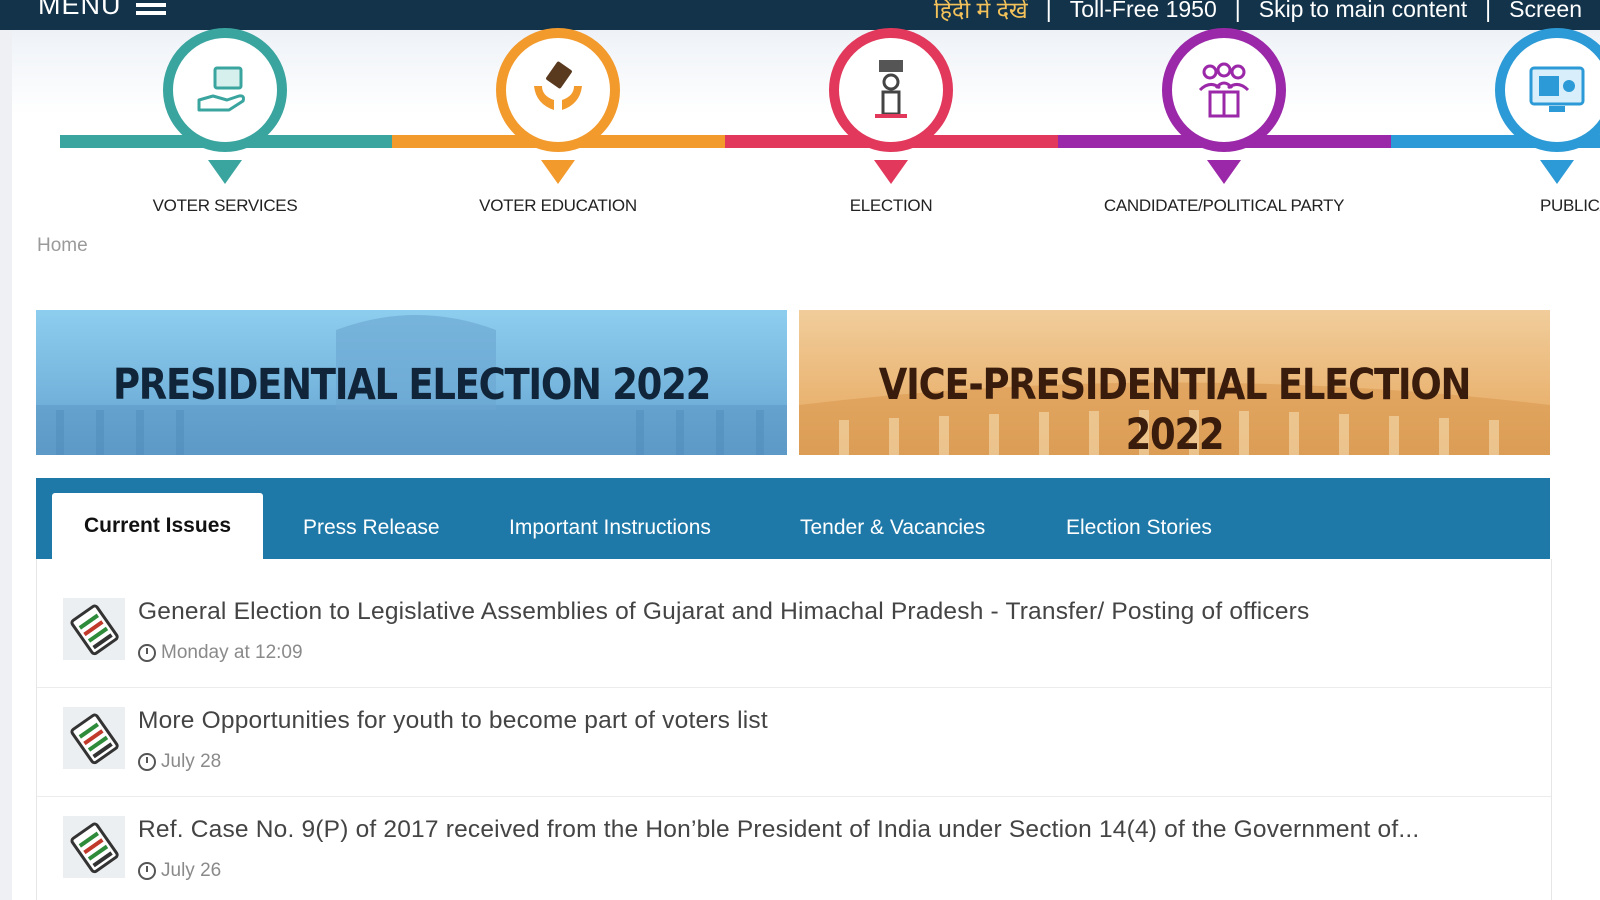 Image resolution: width=1600 pixels, height=900 pixels. Describe the element at coordinates (80, 10) in the screenshot. I see `menu-label: MENU` at that location.